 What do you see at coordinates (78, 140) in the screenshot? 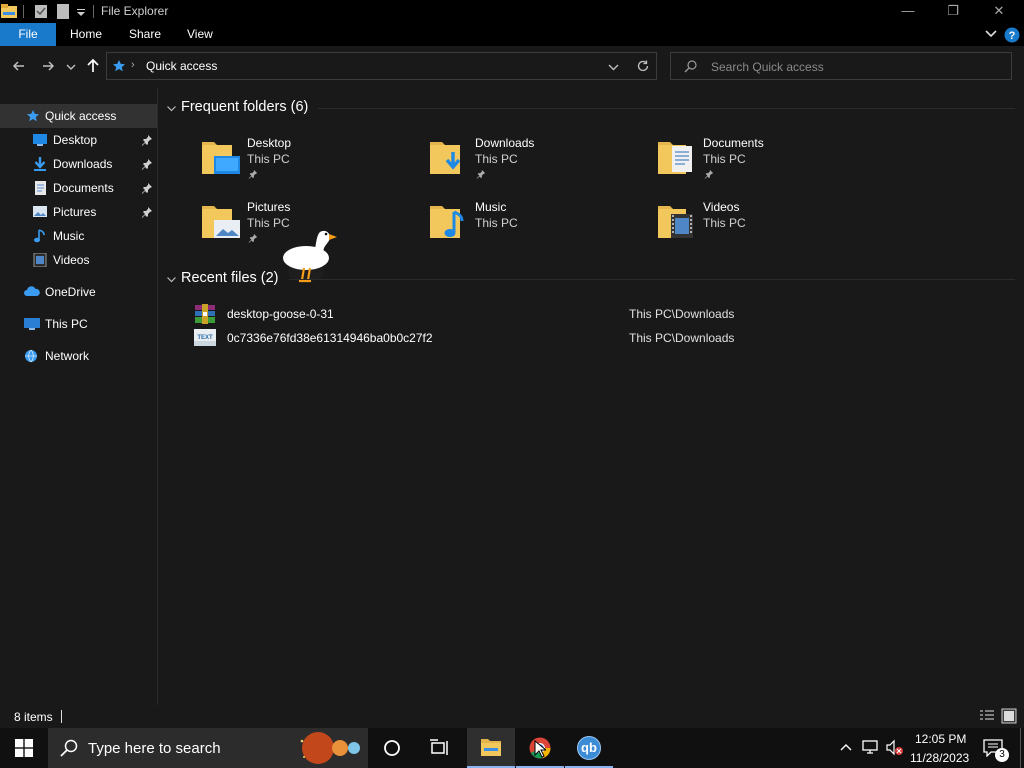
I see `nav-item-desktop: Desktop` at bounding box center [78, 140].